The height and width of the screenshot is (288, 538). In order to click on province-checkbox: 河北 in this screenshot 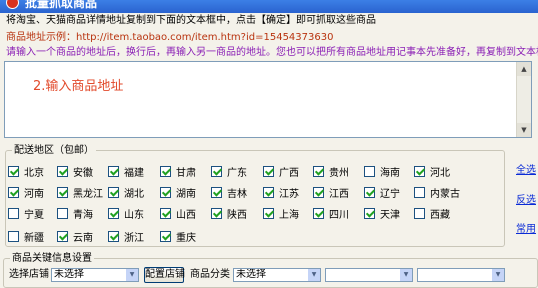, I will do `click(432, 172)`.